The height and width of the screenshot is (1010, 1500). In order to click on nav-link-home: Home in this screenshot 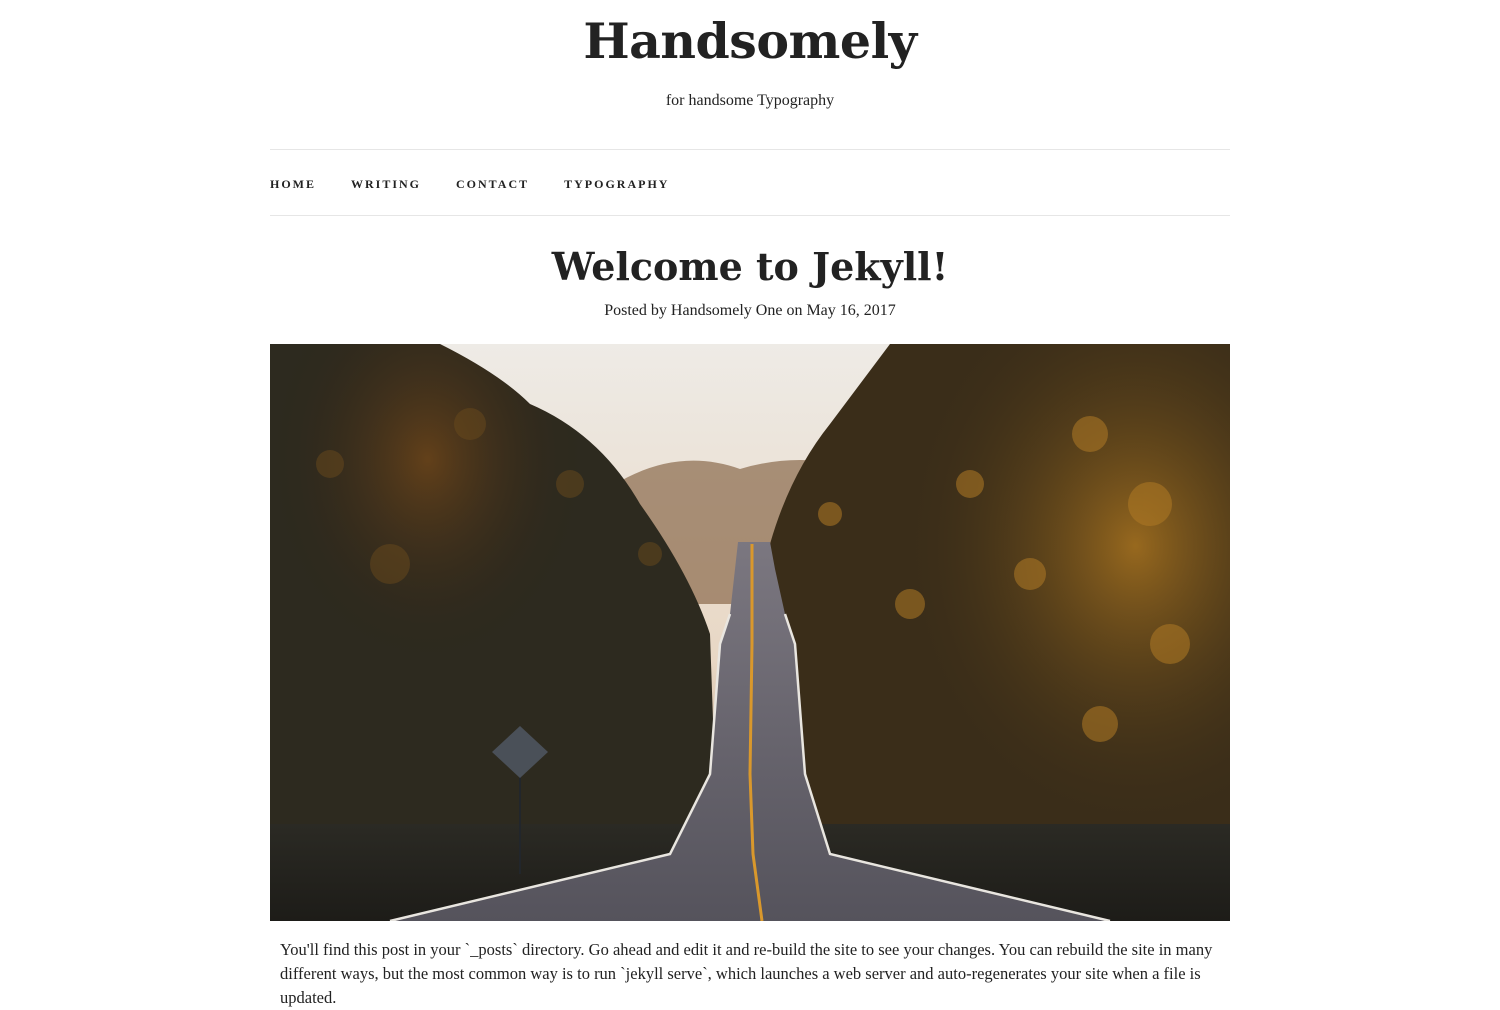, I will do `click(293, 184)`.